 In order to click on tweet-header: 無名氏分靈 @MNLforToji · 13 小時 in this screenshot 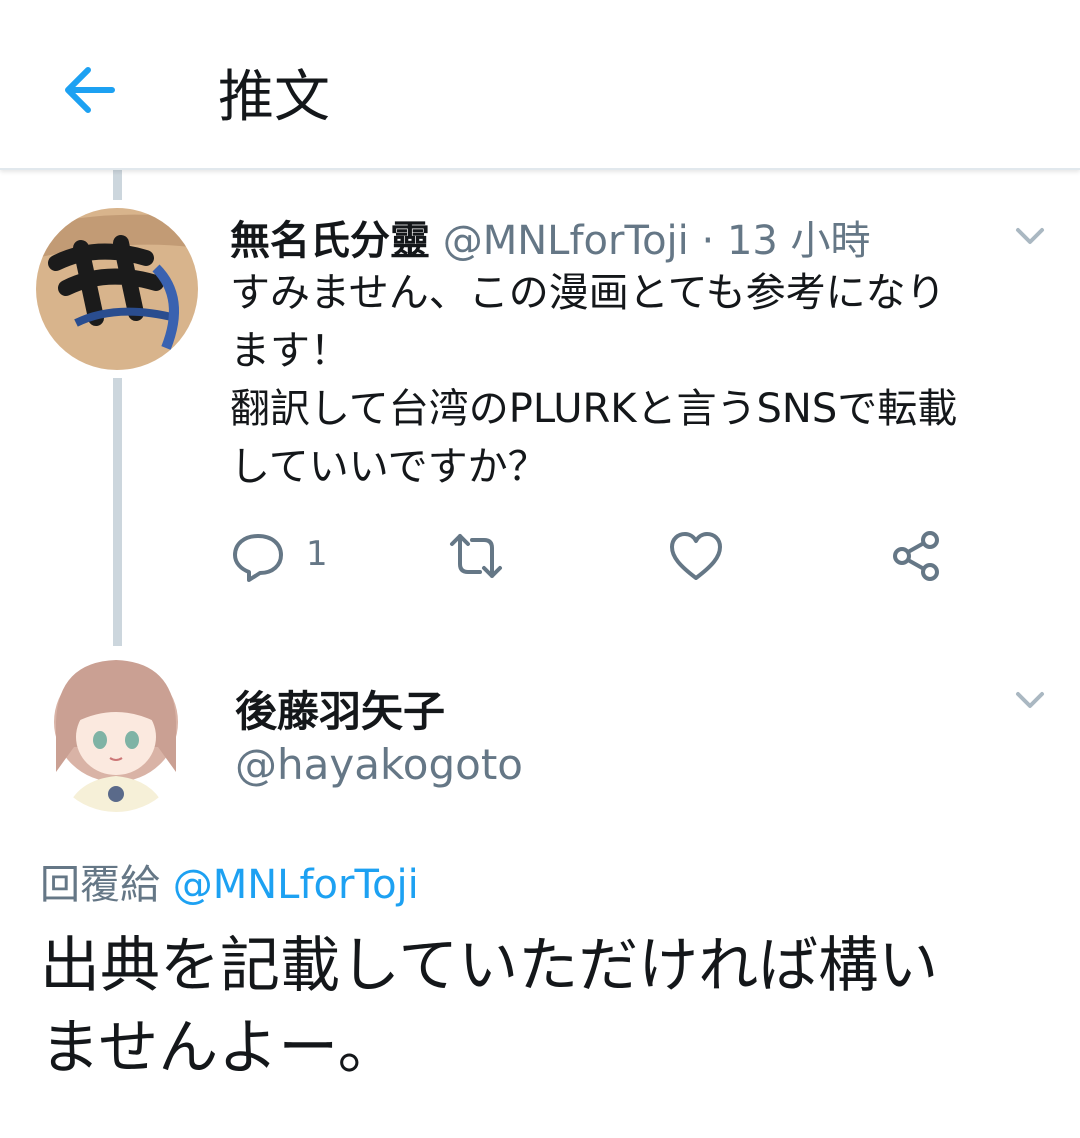, I will do `click(550, 237)`.